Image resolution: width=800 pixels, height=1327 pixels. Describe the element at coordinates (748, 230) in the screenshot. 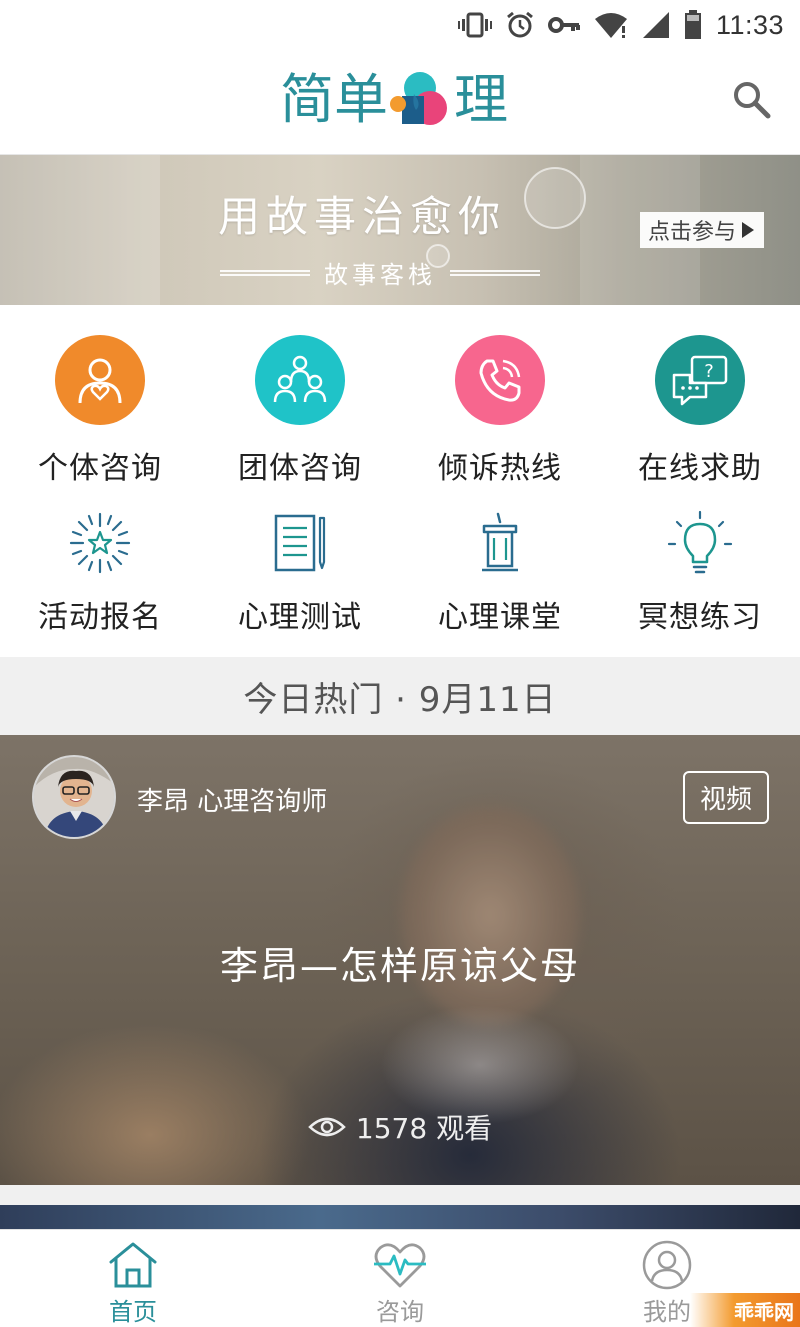

I see `play-arrow-icon` at that location.